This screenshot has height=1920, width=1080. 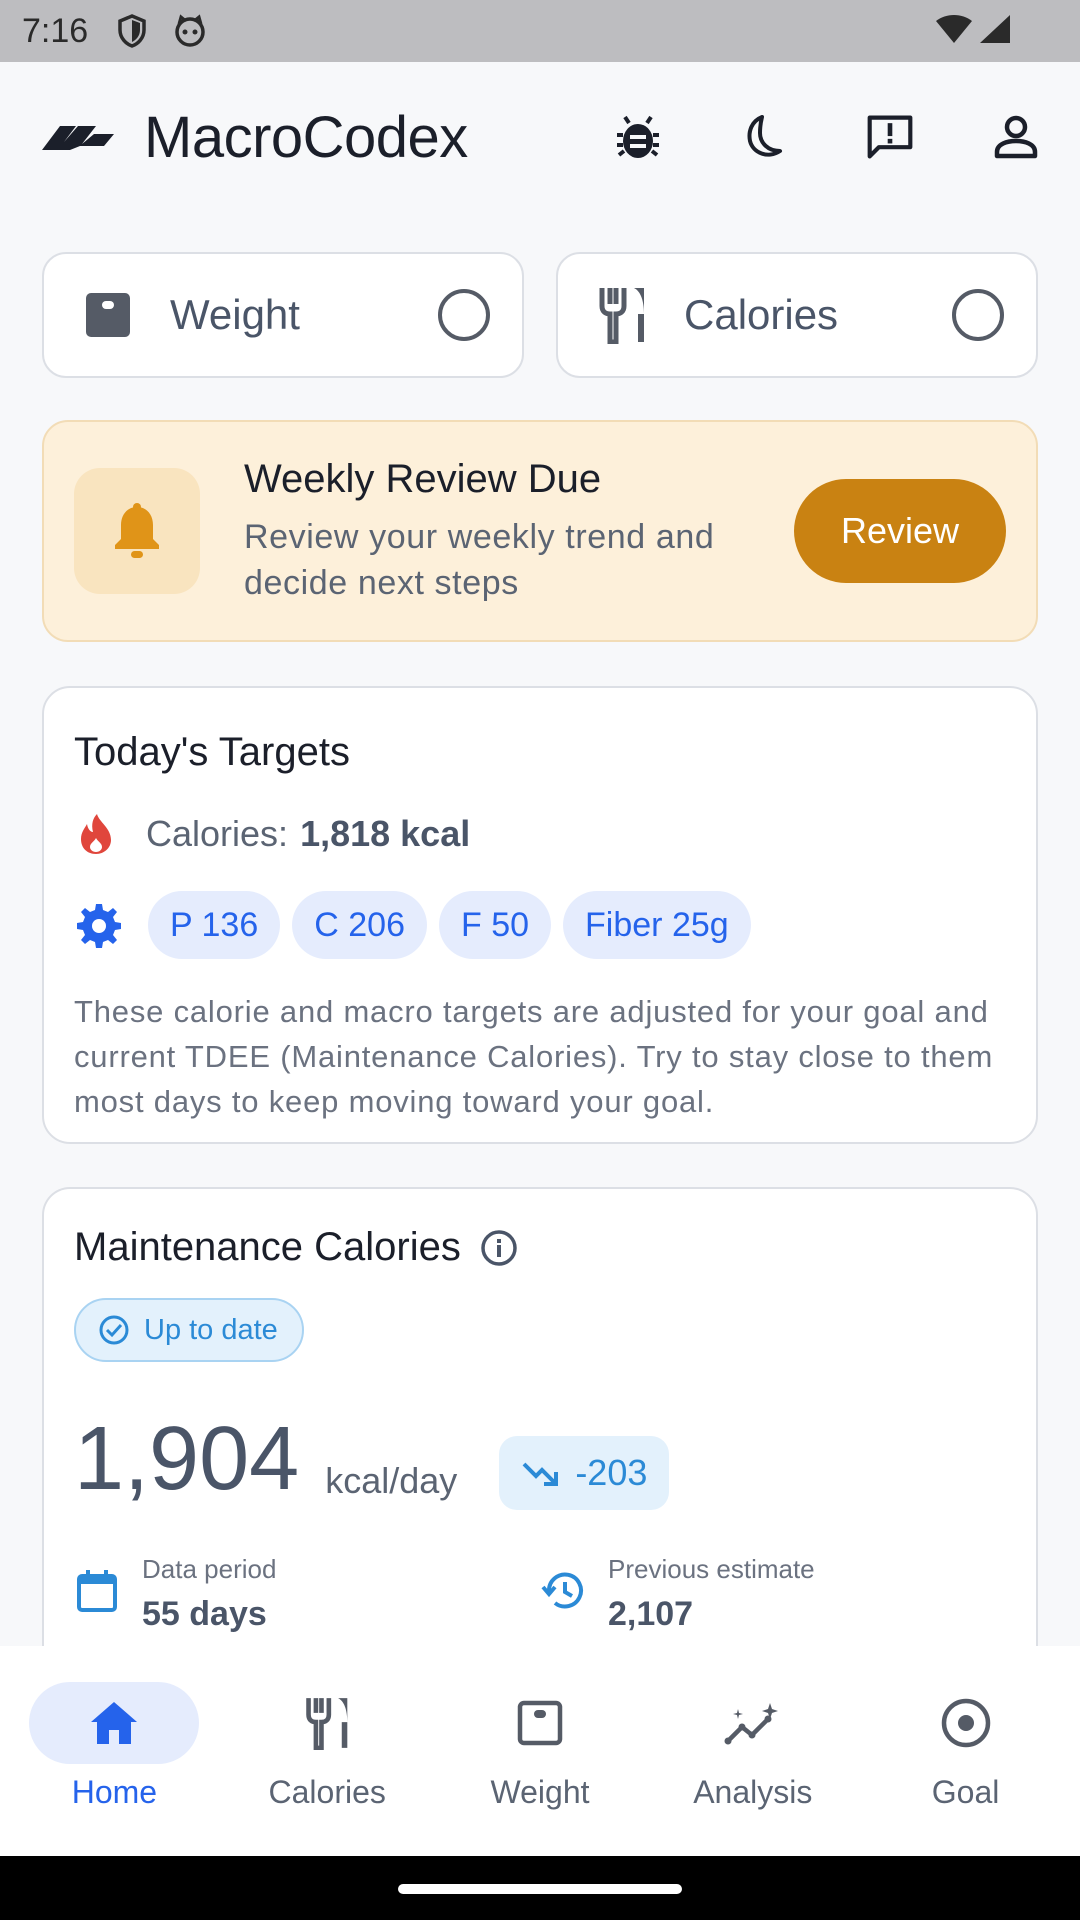 What do you see at coordinates (499, 1248) in the screenshot?
I see `info-icon` at bounding box center [499, 1248].